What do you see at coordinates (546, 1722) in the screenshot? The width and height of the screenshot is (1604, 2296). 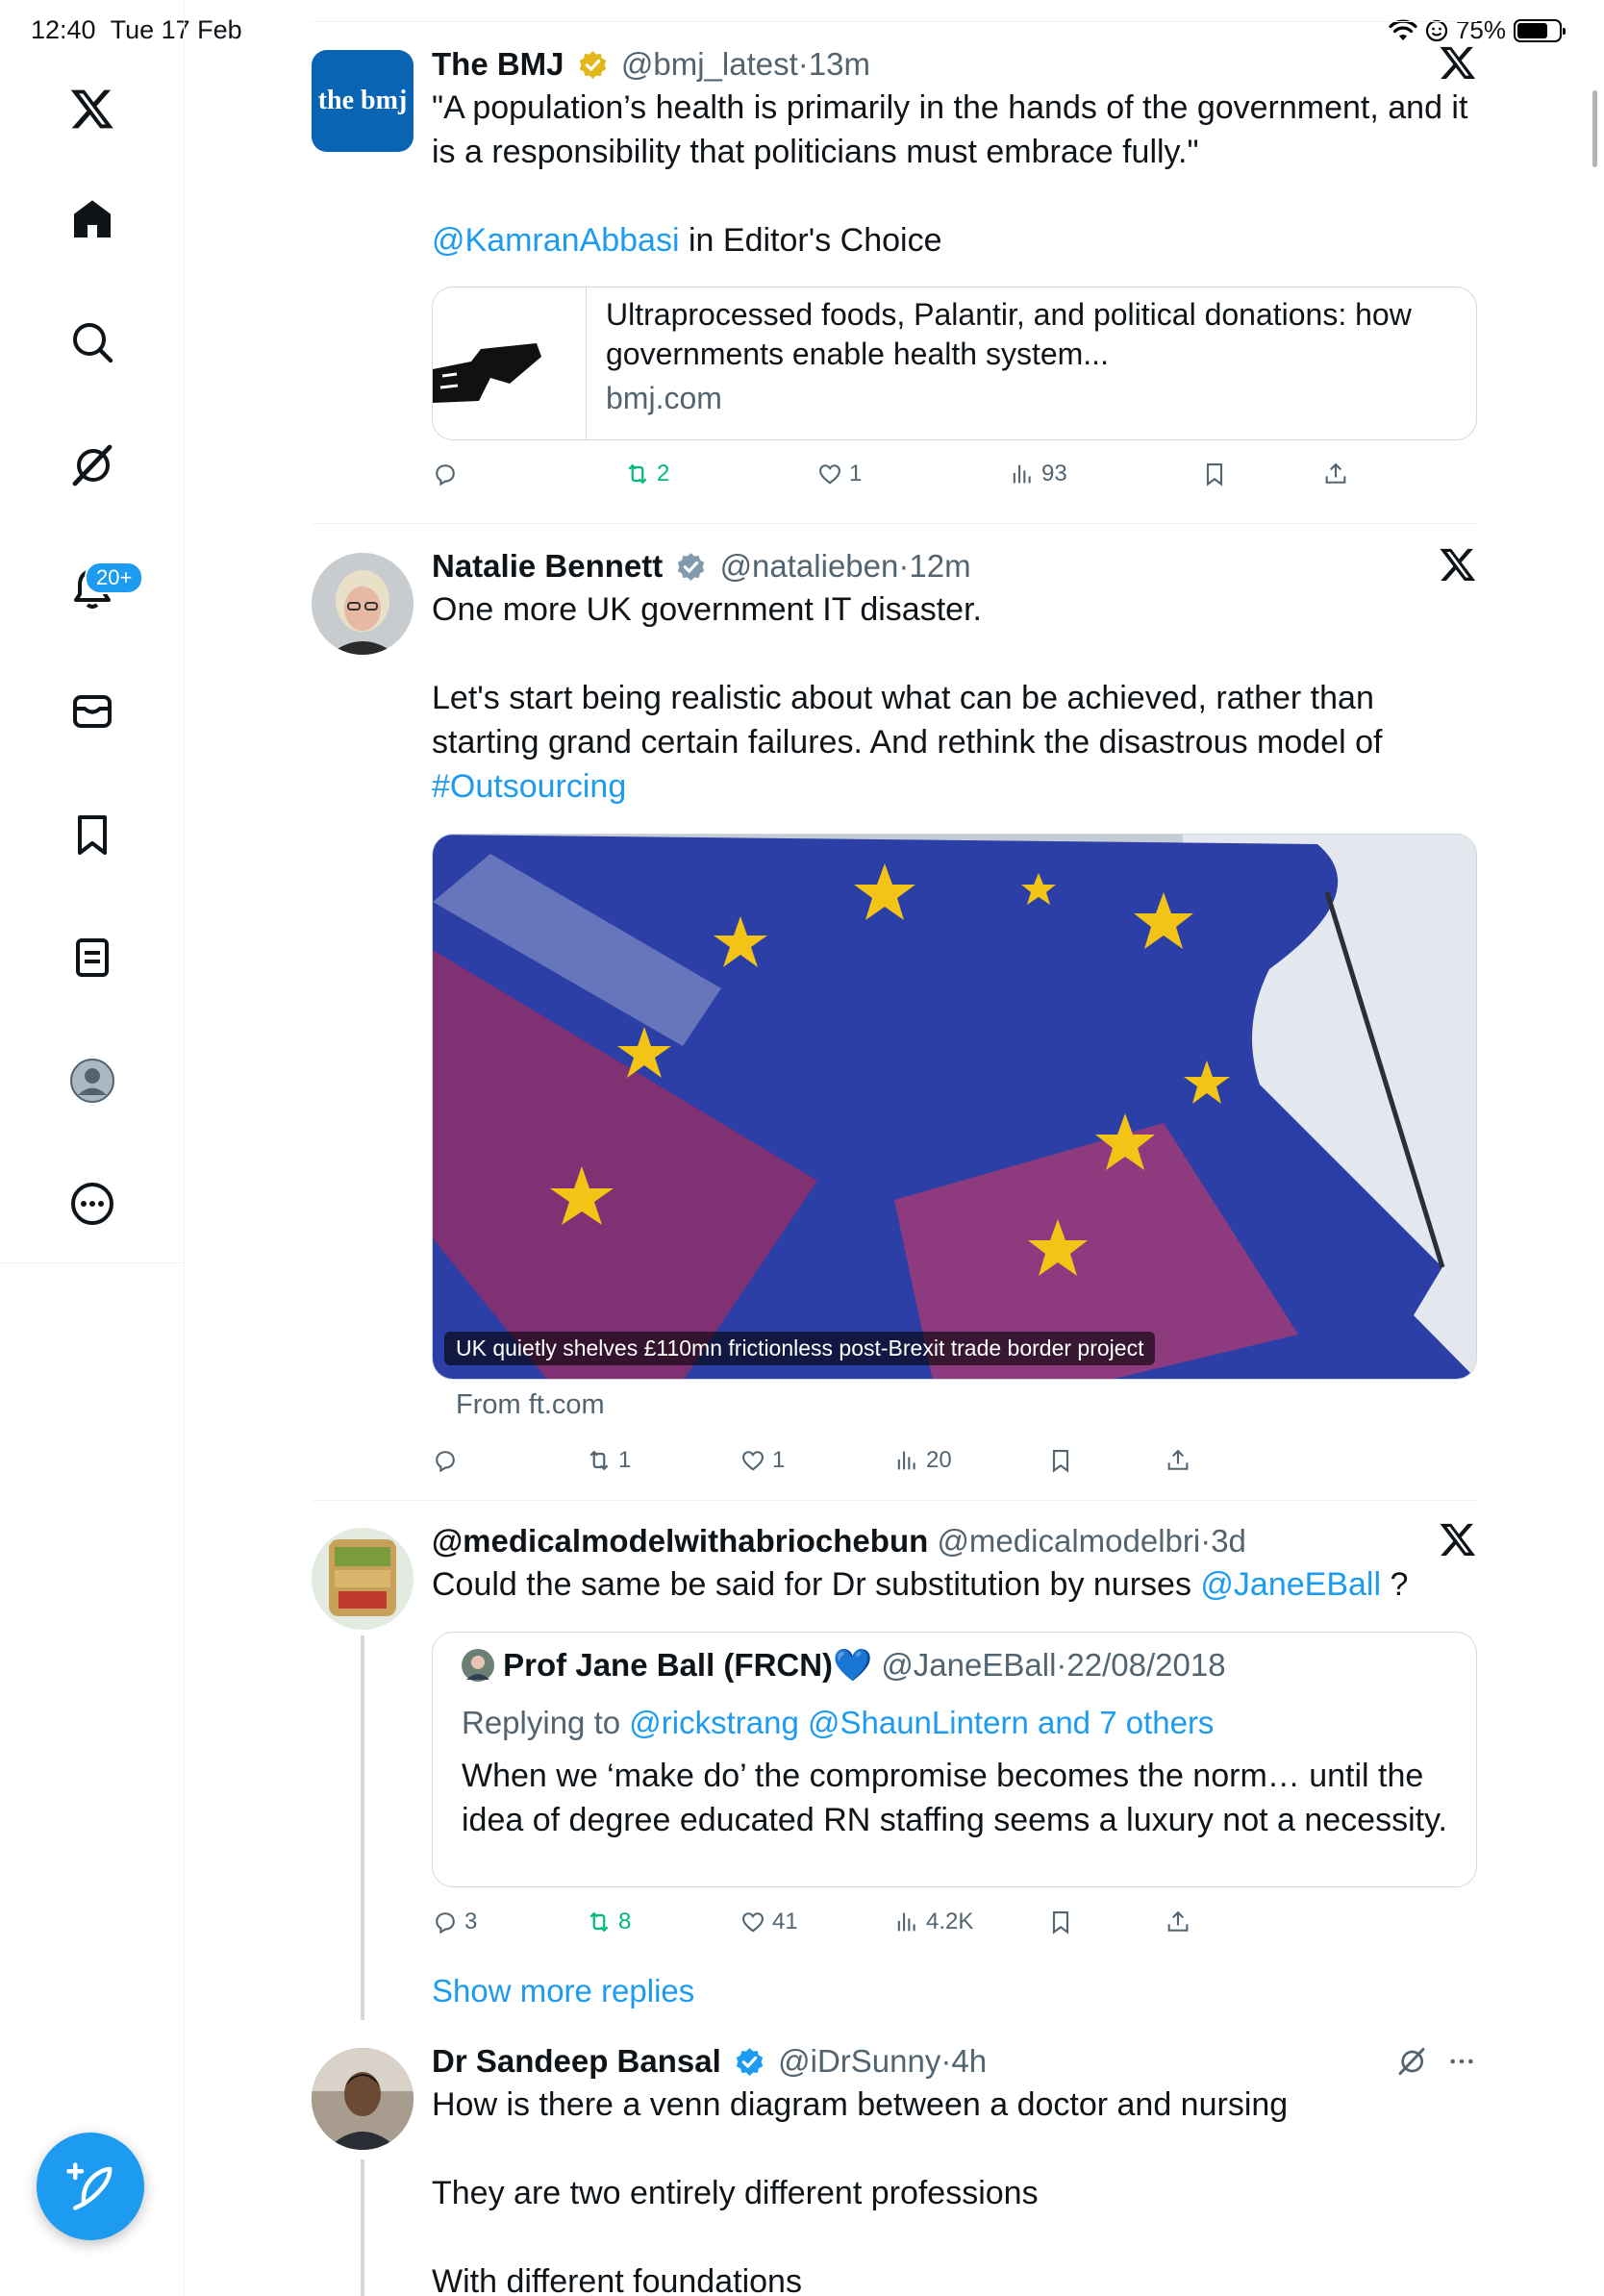 I see `replying-prefix: Replying to` at bounding box center [546, 1722].